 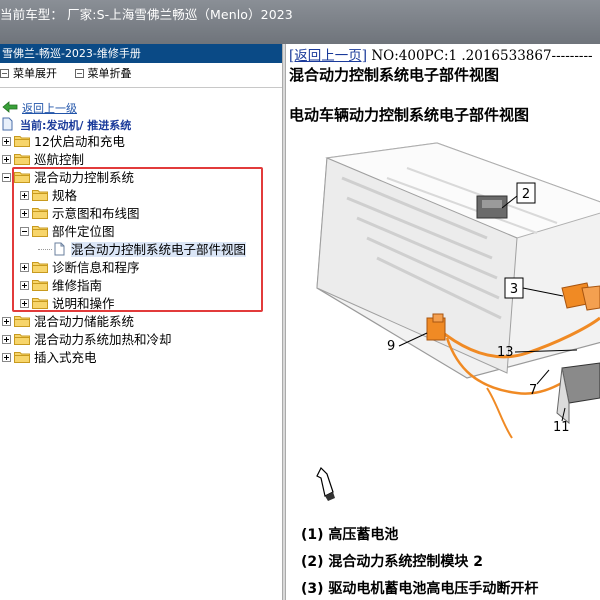 What do you see at coordinates (141, 53) in the screenshot?
I see `manual-header: 雪佛兰-畅巡-2023-维修手册` at bounding box center [141, 53].